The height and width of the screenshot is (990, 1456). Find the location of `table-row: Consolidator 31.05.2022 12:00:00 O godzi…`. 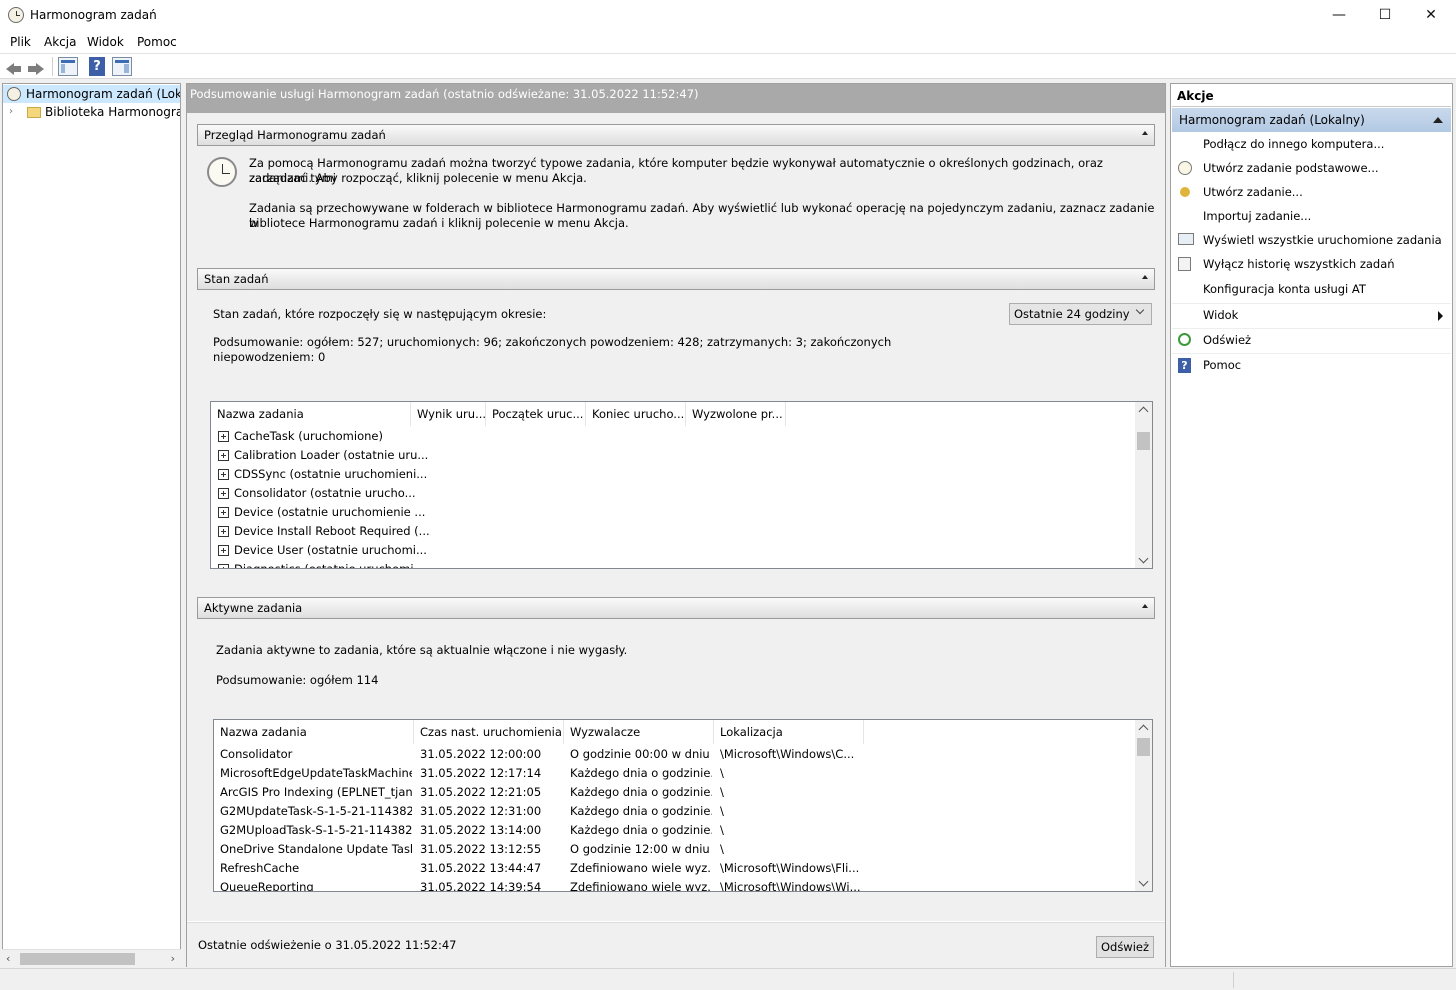

table-row: Consolidator 31.05.2022 12:00:00 O godzi… is located at coordinates (674, 754).